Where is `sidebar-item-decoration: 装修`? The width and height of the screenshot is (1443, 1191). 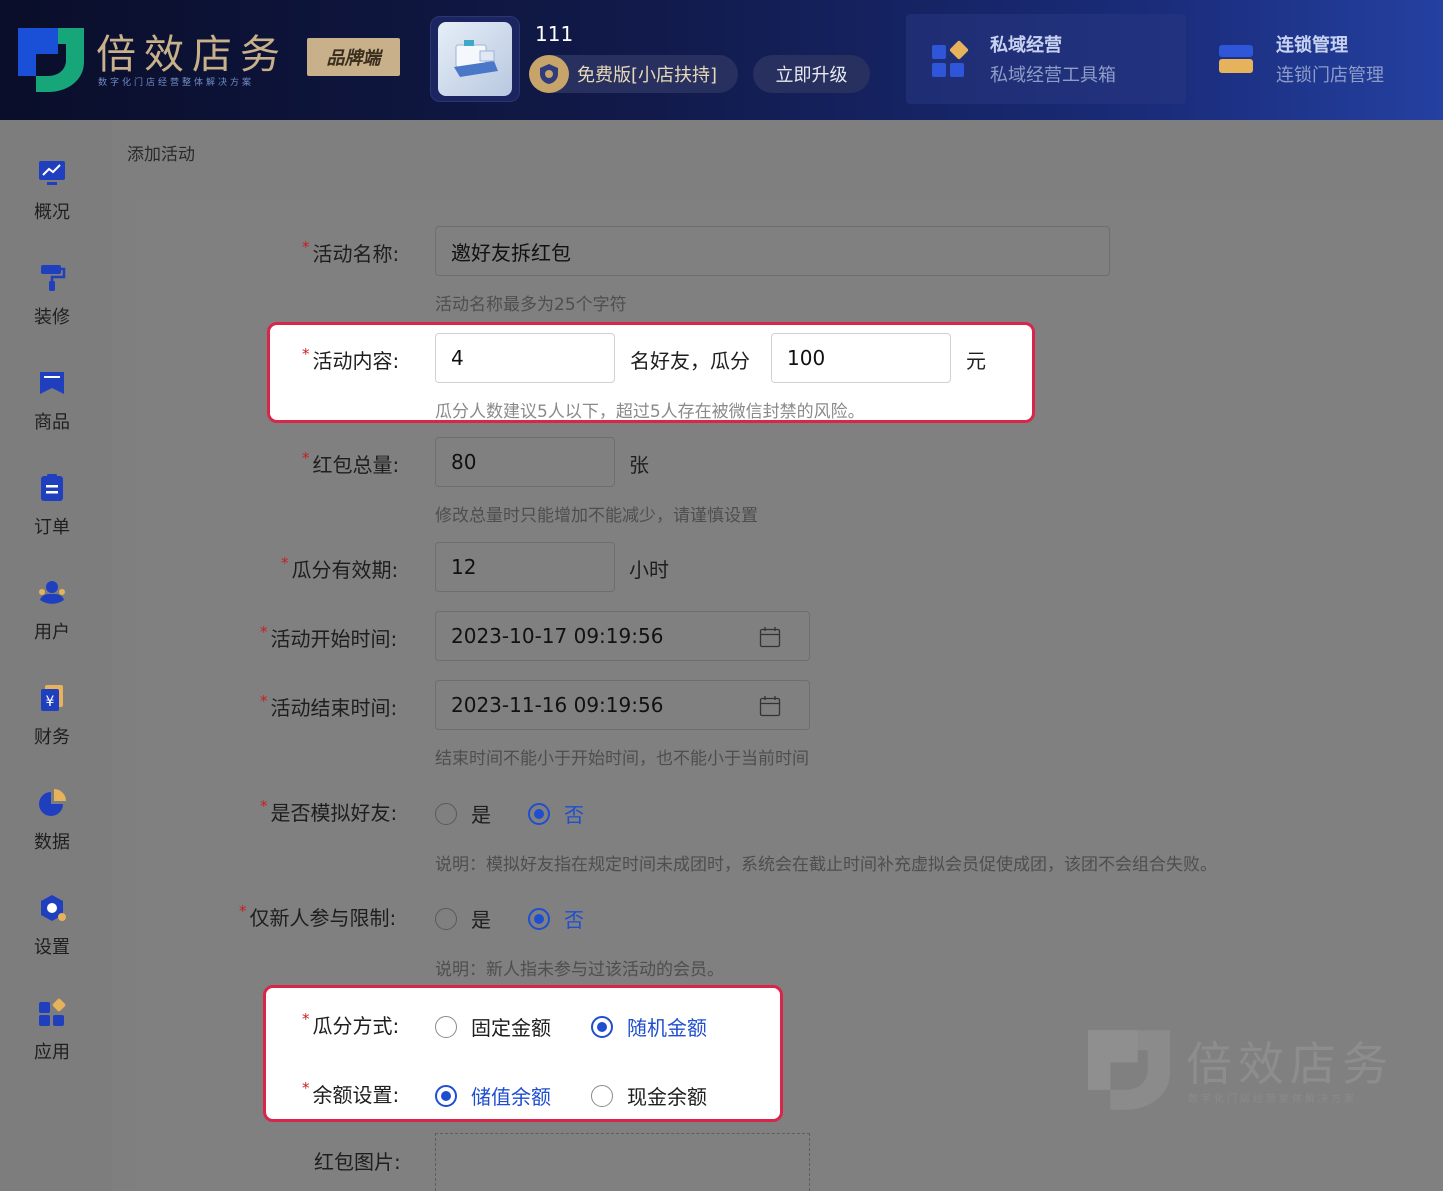
sidebar-item-decoration: 装修 is located at coordinates (52, 303).